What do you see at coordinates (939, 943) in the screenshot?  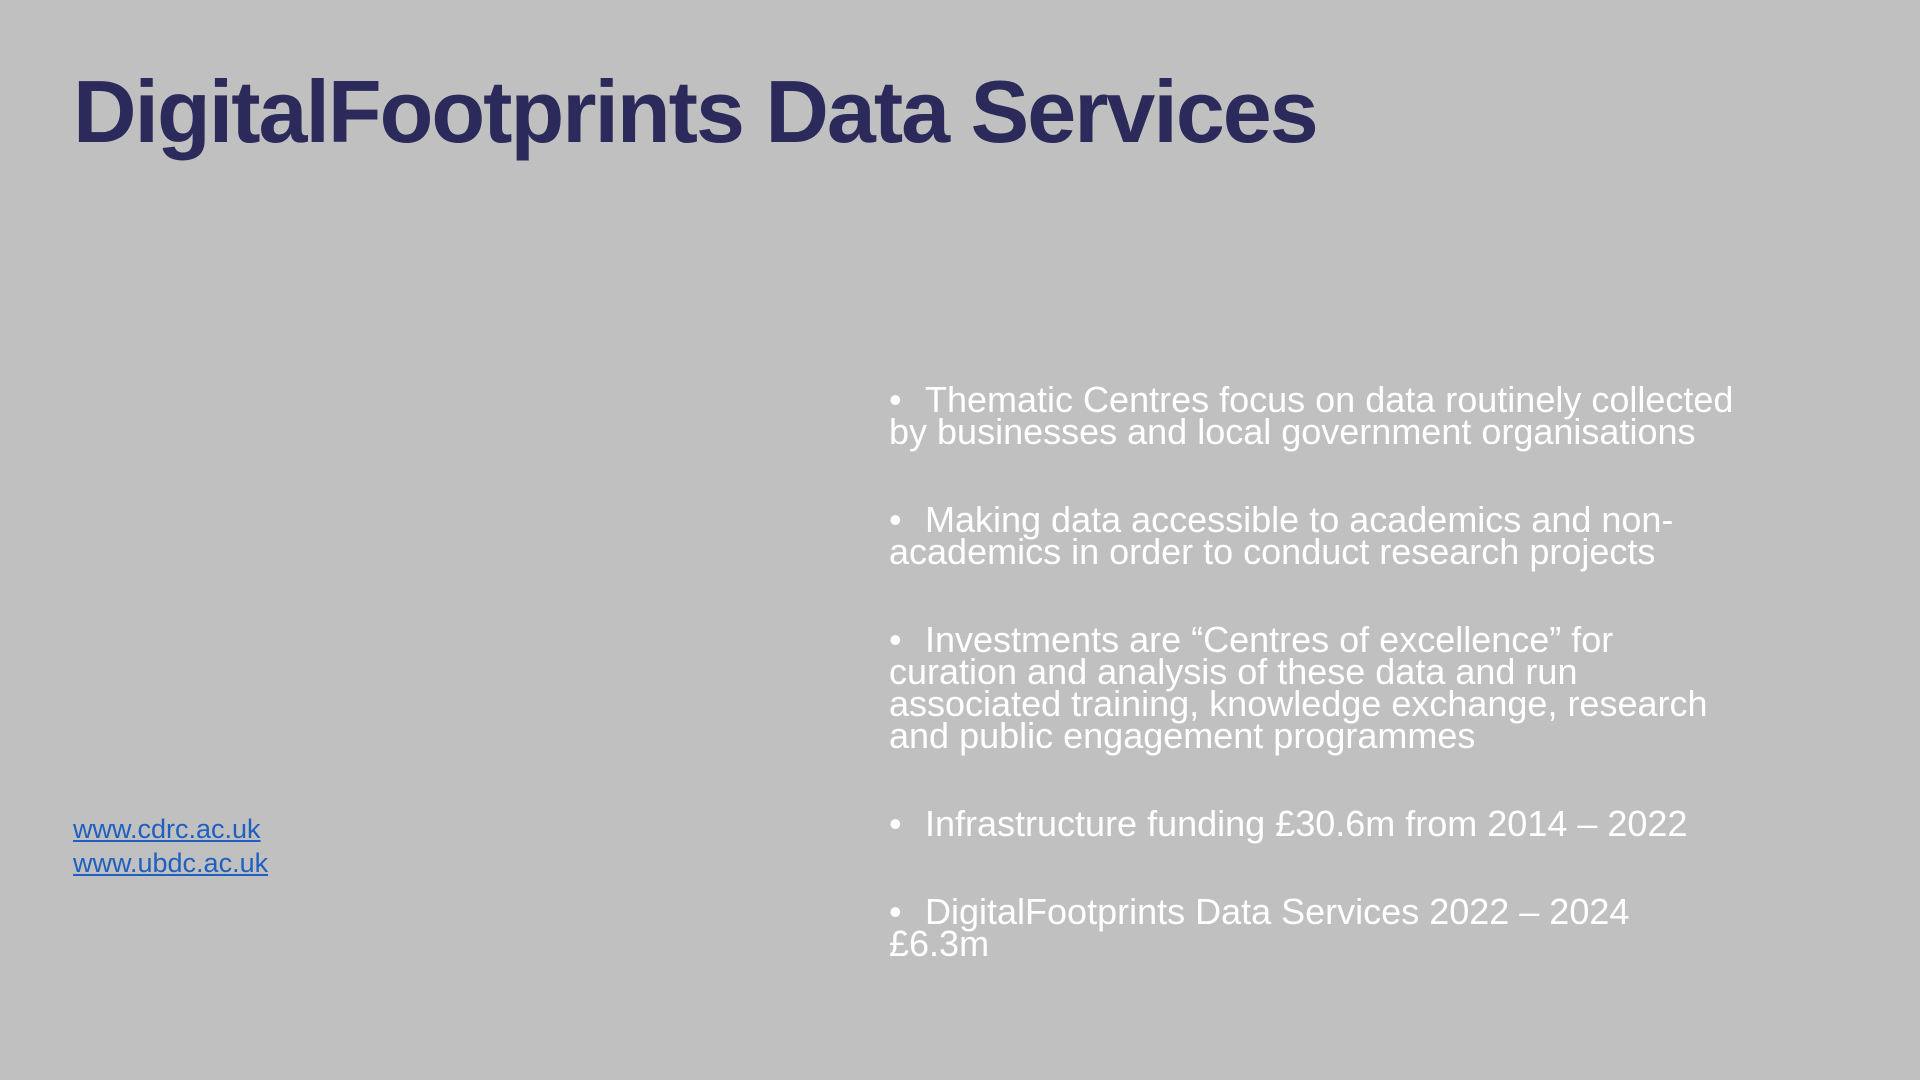 I see `bullet-text-line: £6.3m` at bounding box center [939, 943].